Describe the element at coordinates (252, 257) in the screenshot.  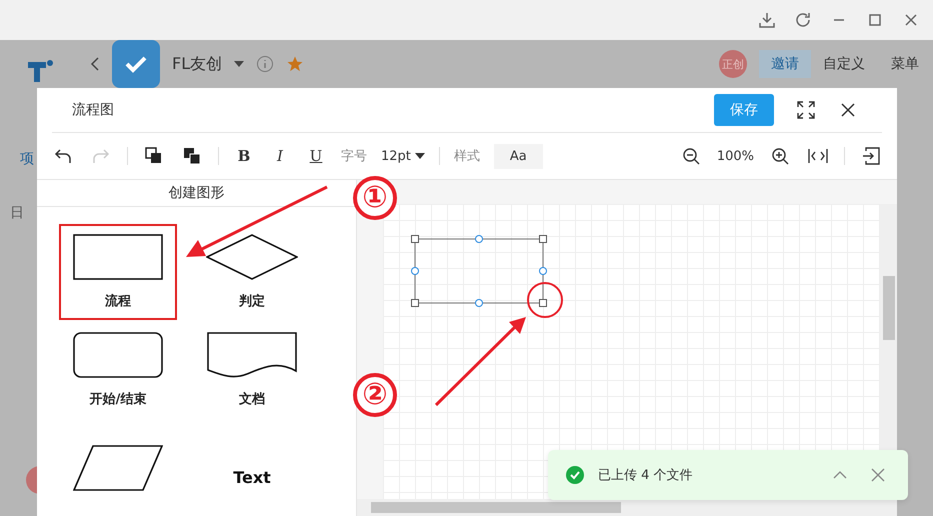
I see `diamond-shape-icon` at that location.